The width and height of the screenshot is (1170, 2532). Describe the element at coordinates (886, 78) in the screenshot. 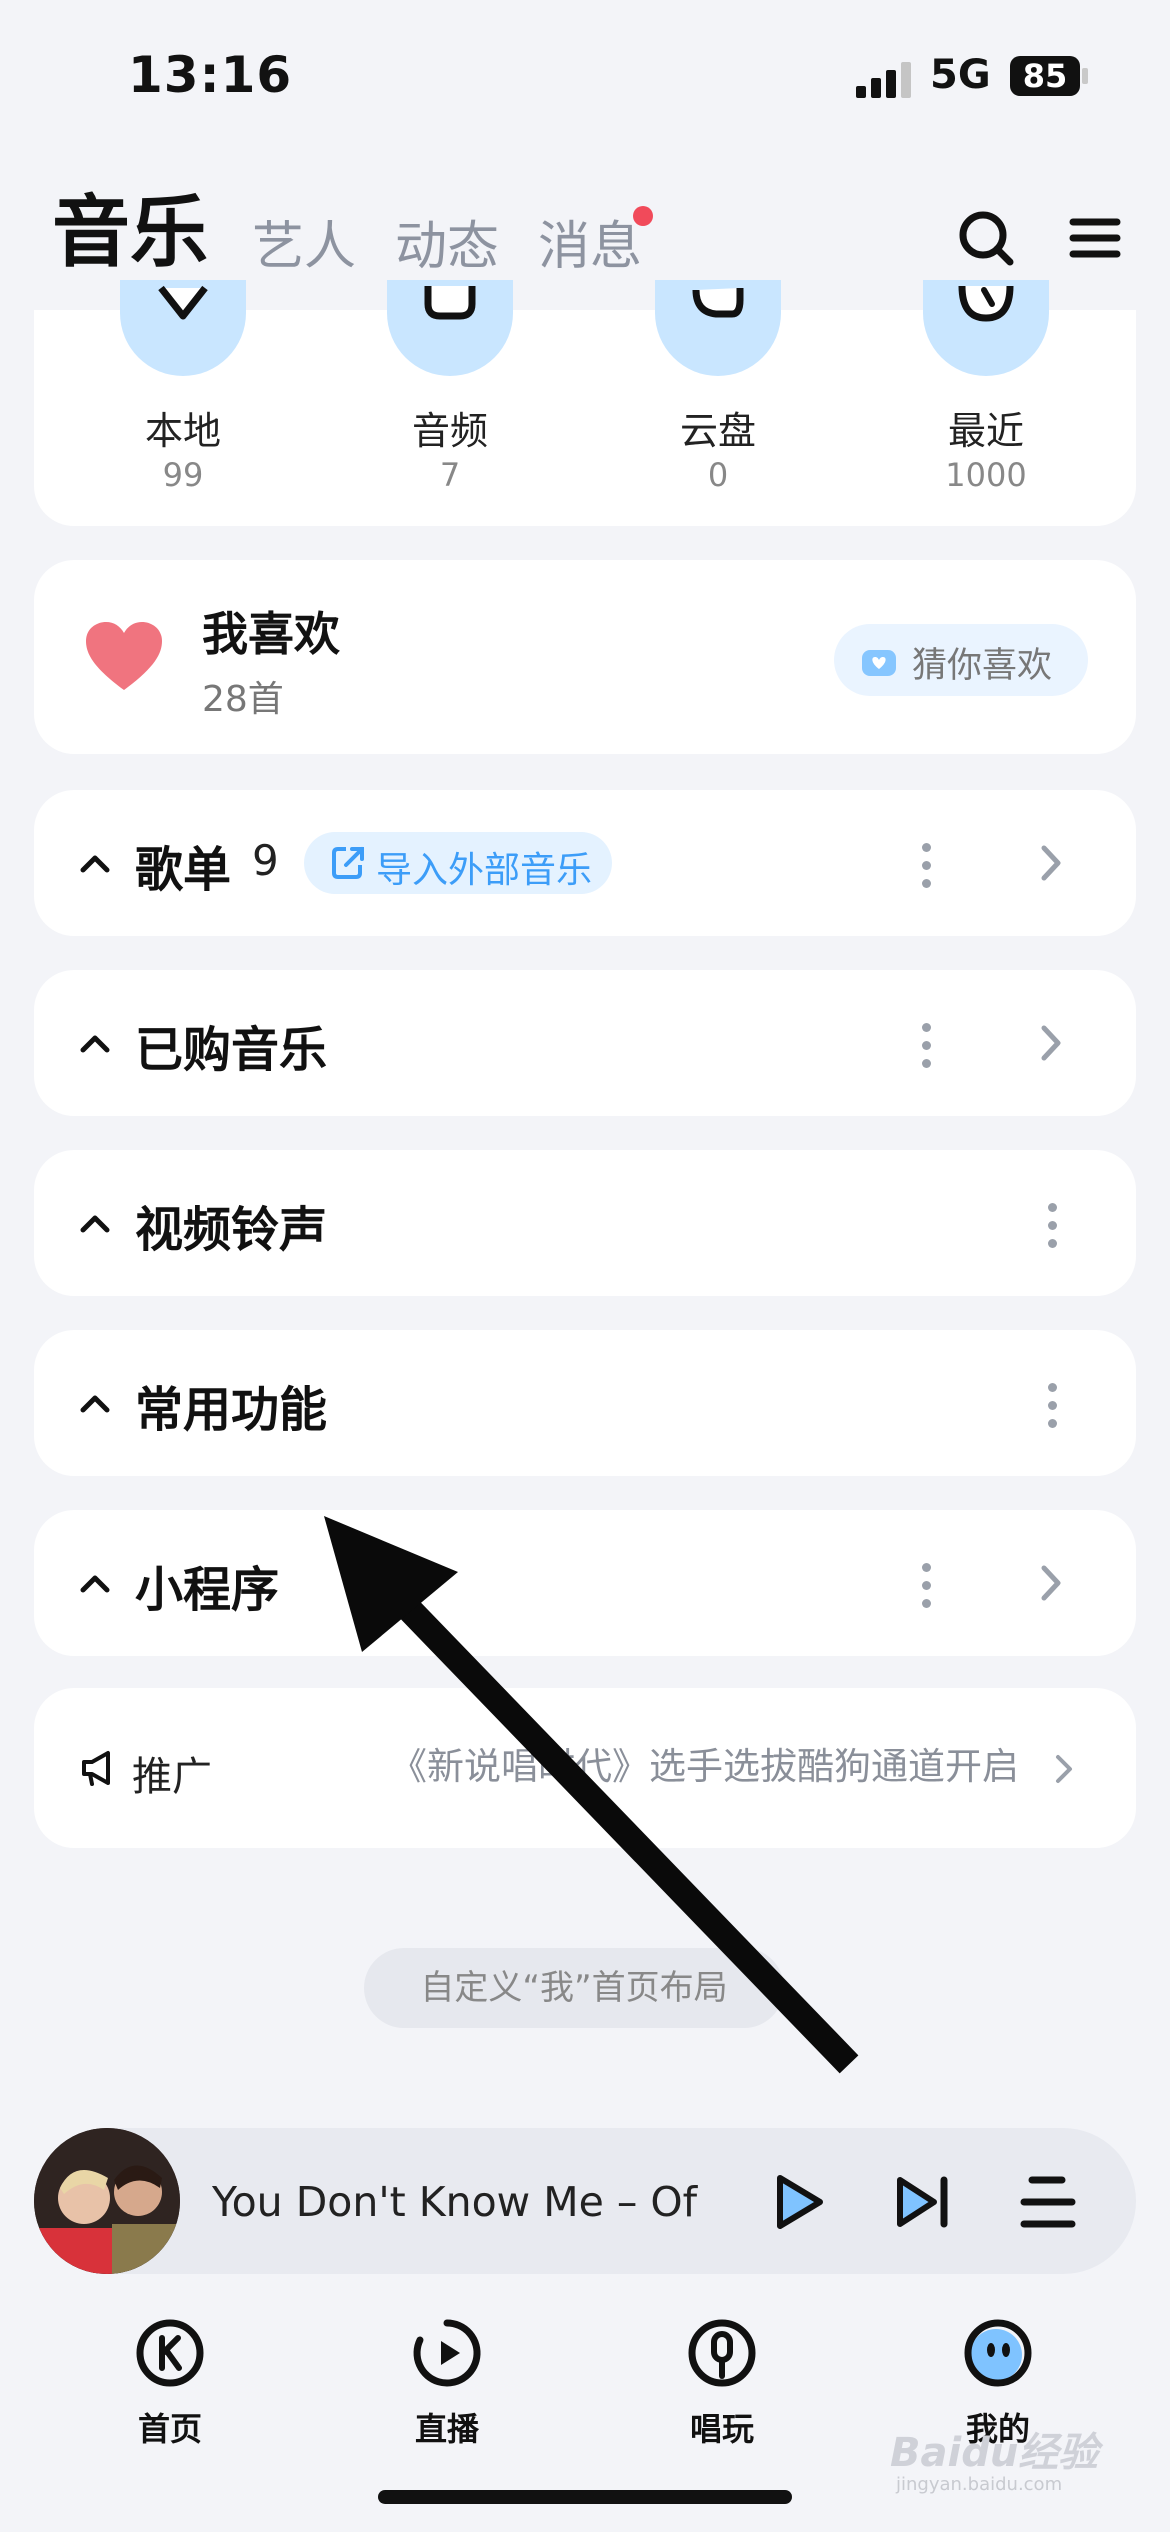

I see `signal-icon` at that location.